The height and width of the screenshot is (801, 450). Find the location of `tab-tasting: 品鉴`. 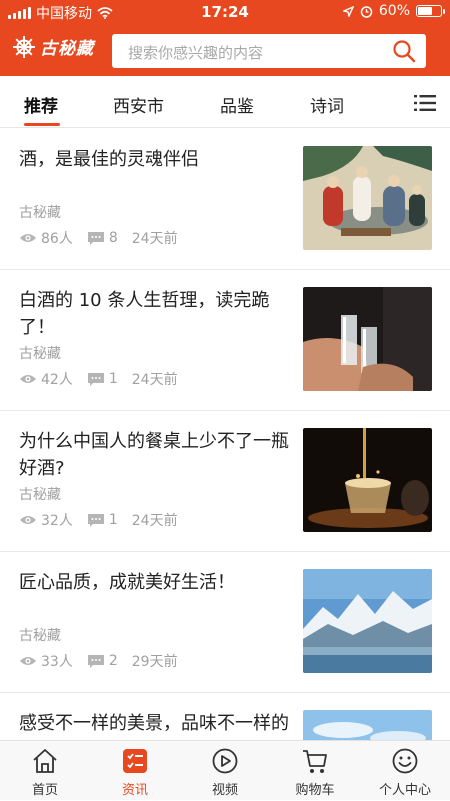

tab-tasting: 品鉴 is located at coordinates (237, 104).